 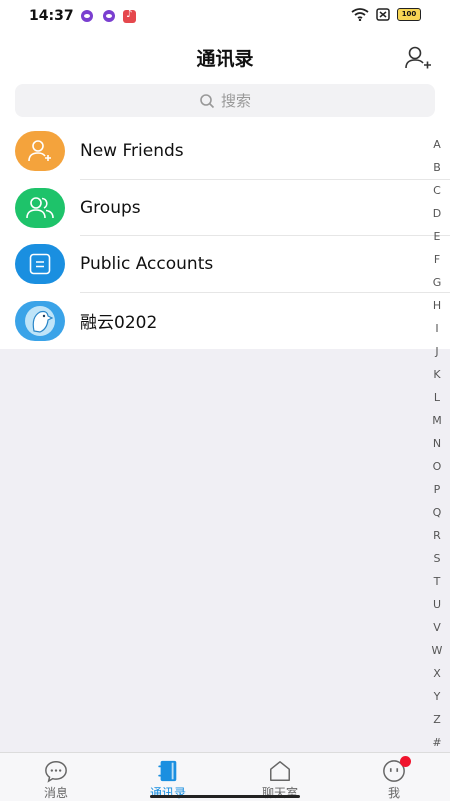 What do you see at coordinates (437, 627) in the screenshot?
I see `index-letter: V` at bounding box center [437, 627].